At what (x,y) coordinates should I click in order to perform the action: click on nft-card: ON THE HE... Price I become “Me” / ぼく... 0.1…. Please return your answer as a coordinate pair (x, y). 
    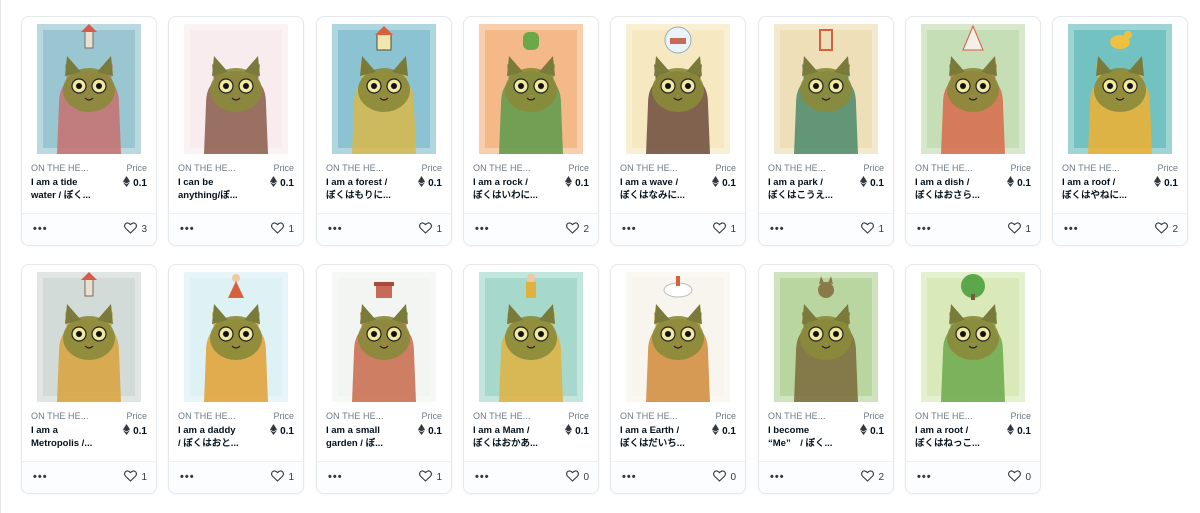
    Looking at the image, I should click on (826, 379).